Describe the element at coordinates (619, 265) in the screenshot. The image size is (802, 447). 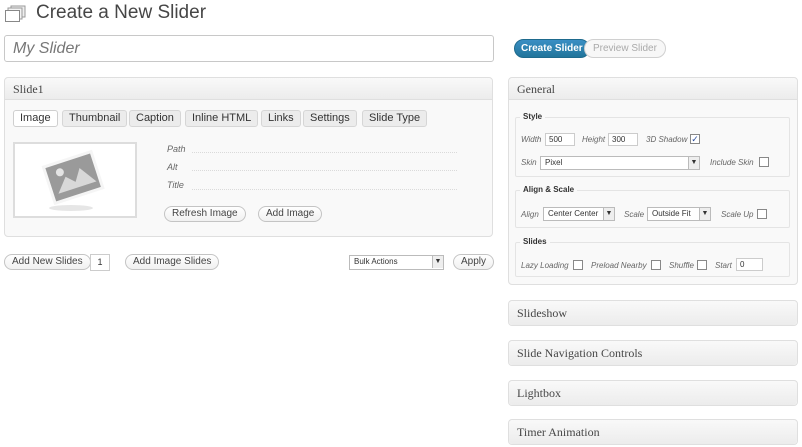
I see `preload-nearby-label: Preload Nearby` at that location.